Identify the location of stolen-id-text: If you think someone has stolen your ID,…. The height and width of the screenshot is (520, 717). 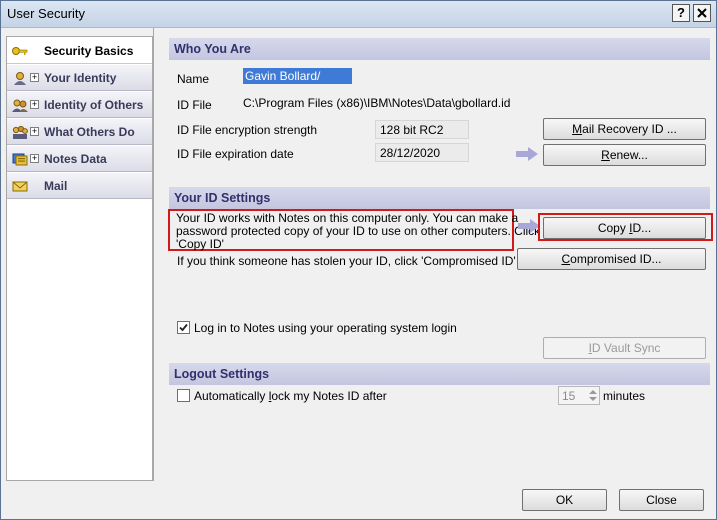
(346, 261).